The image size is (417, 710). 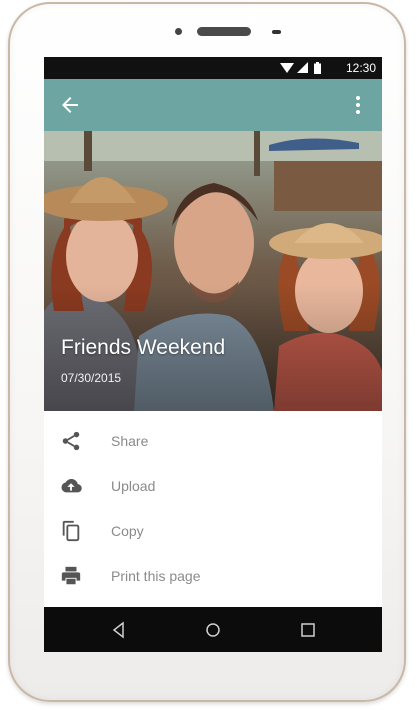 I want to click on menu-label-upload: Upload, so click(x=133, y=486).